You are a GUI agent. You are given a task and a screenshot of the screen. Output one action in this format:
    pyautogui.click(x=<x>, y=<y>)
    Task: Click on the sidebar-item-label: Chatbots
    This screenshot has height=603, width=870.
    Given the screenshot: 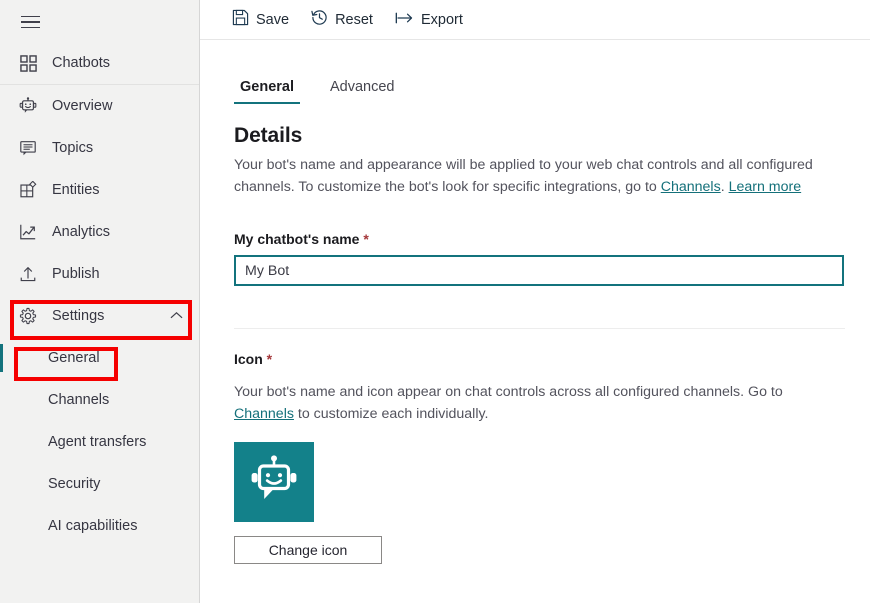 What is the action you would take?
    pyautogui.click(x=81, y=63)
    